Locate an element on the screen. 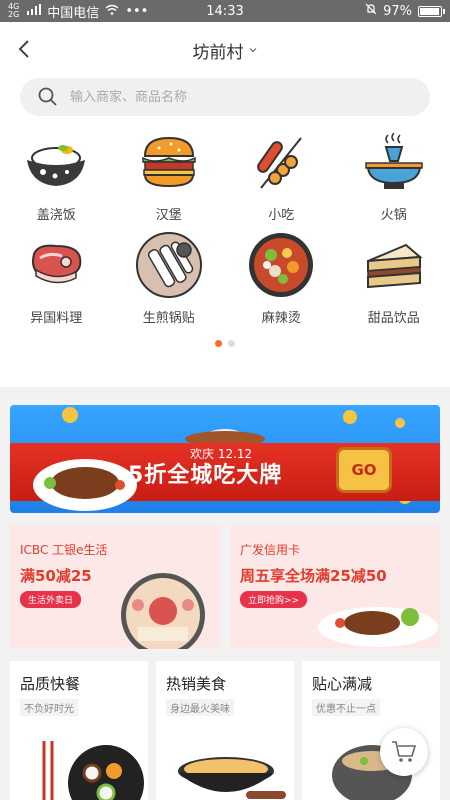  location-selector: 坊前村 is located at coordinates (225, 50).